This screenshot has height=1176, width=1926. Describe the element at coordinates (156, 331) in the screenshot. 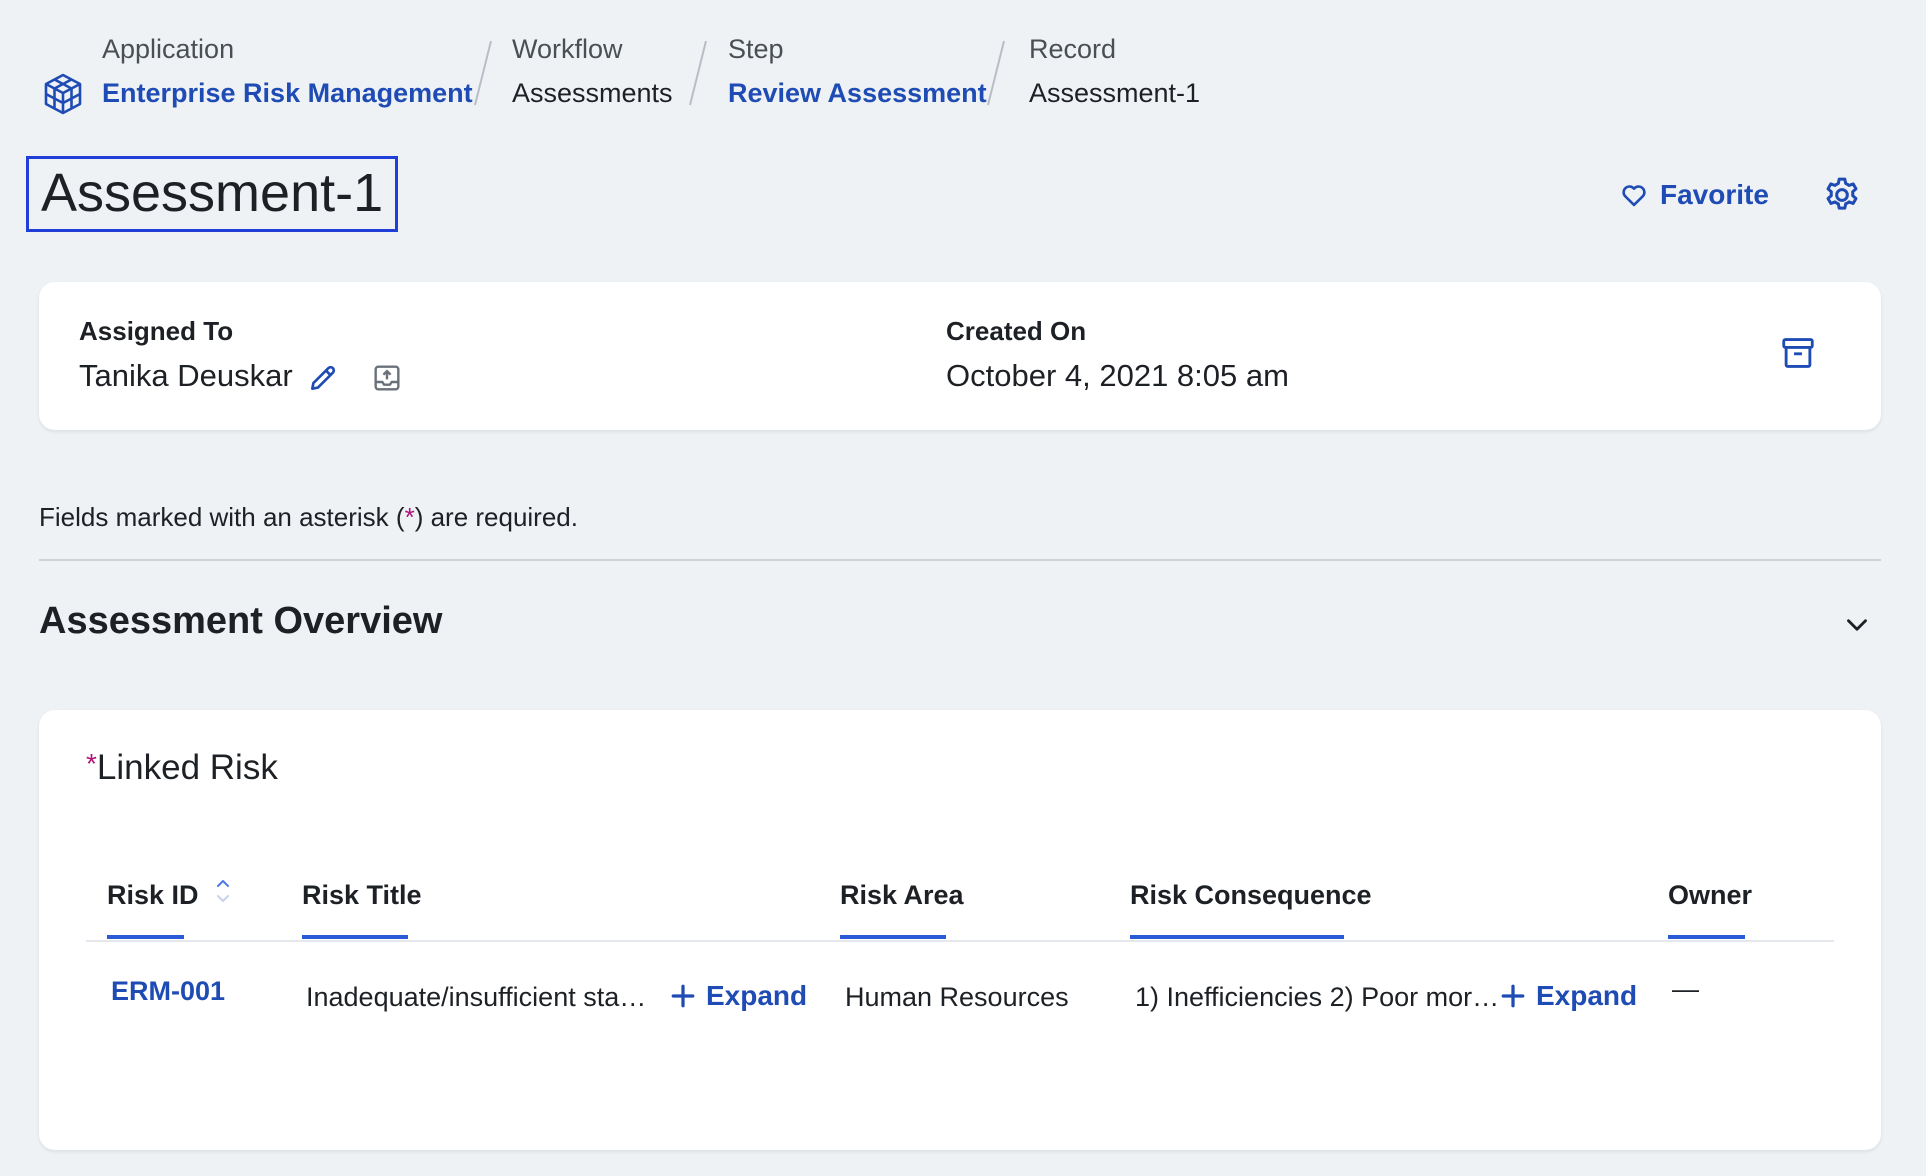

I see `assigned-to-label: Assigned To` at that location.